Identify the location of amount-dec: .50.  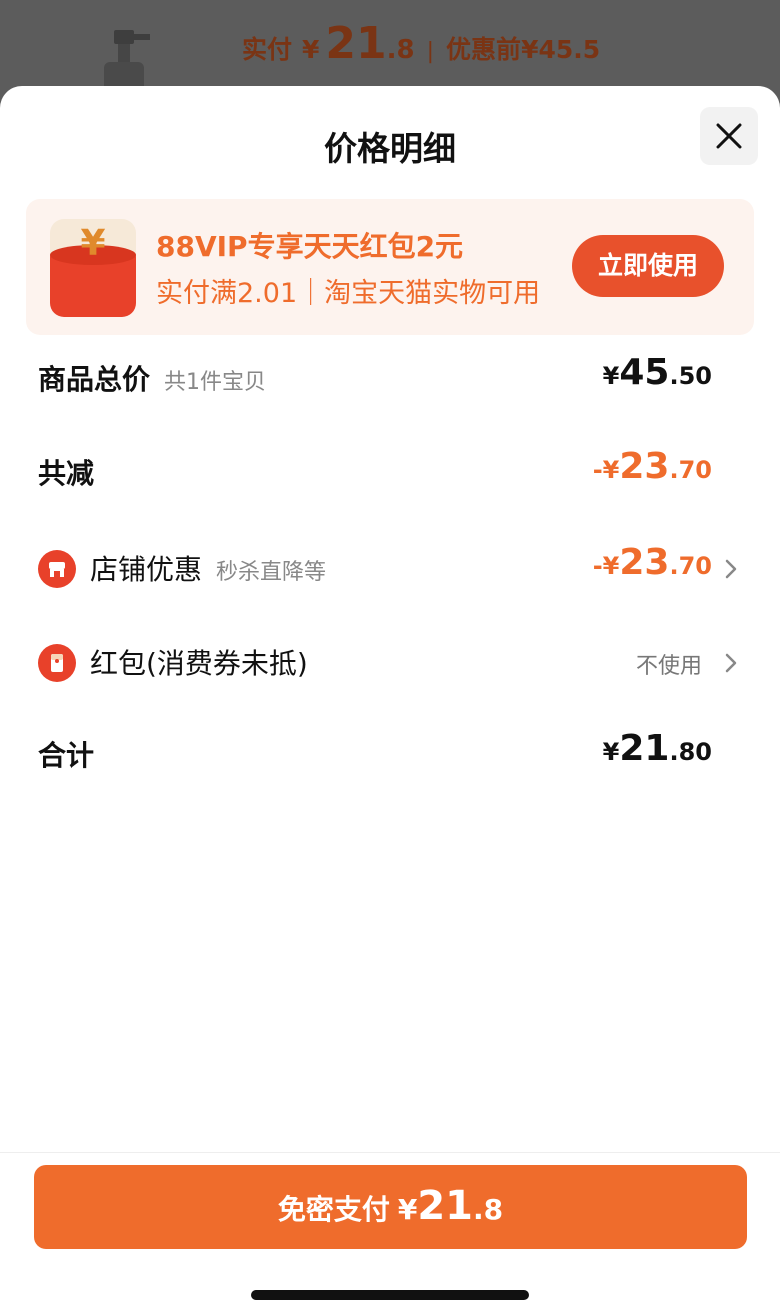
(690, 376).